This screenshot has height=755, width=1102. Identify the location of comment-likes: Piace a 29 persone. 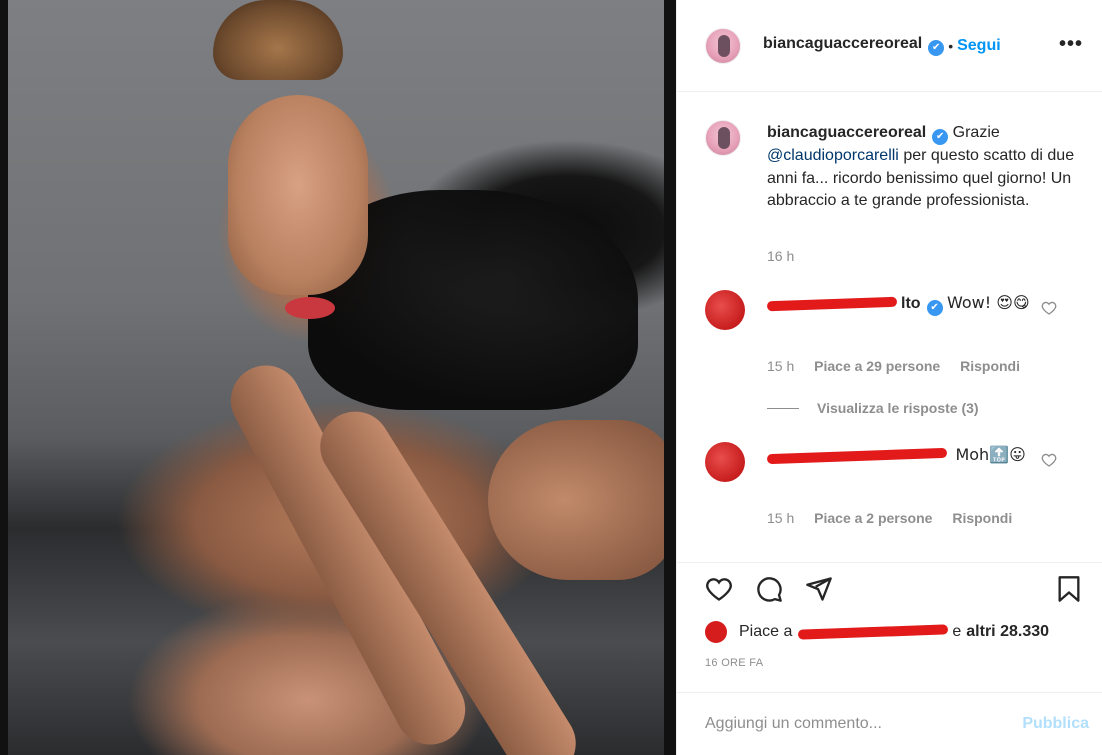
(877, 366).